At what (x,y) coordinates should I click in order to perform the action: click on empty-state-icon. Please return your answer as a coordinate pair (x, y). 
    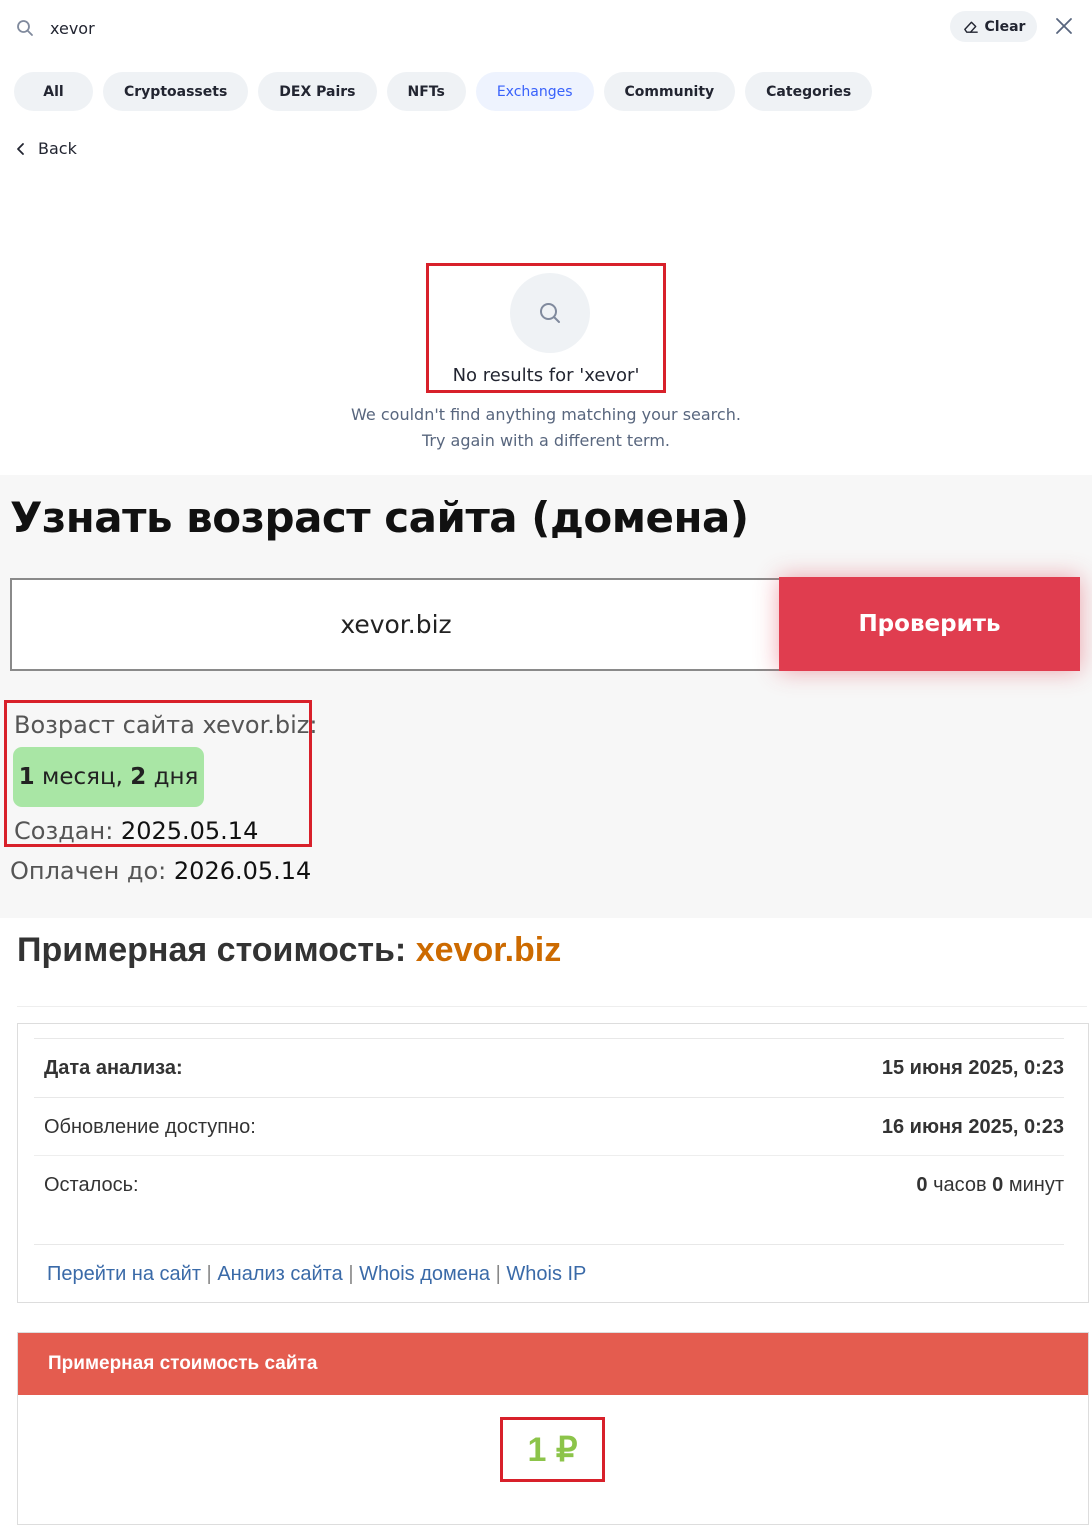
    Looking at the image, I should click on (550, 313).